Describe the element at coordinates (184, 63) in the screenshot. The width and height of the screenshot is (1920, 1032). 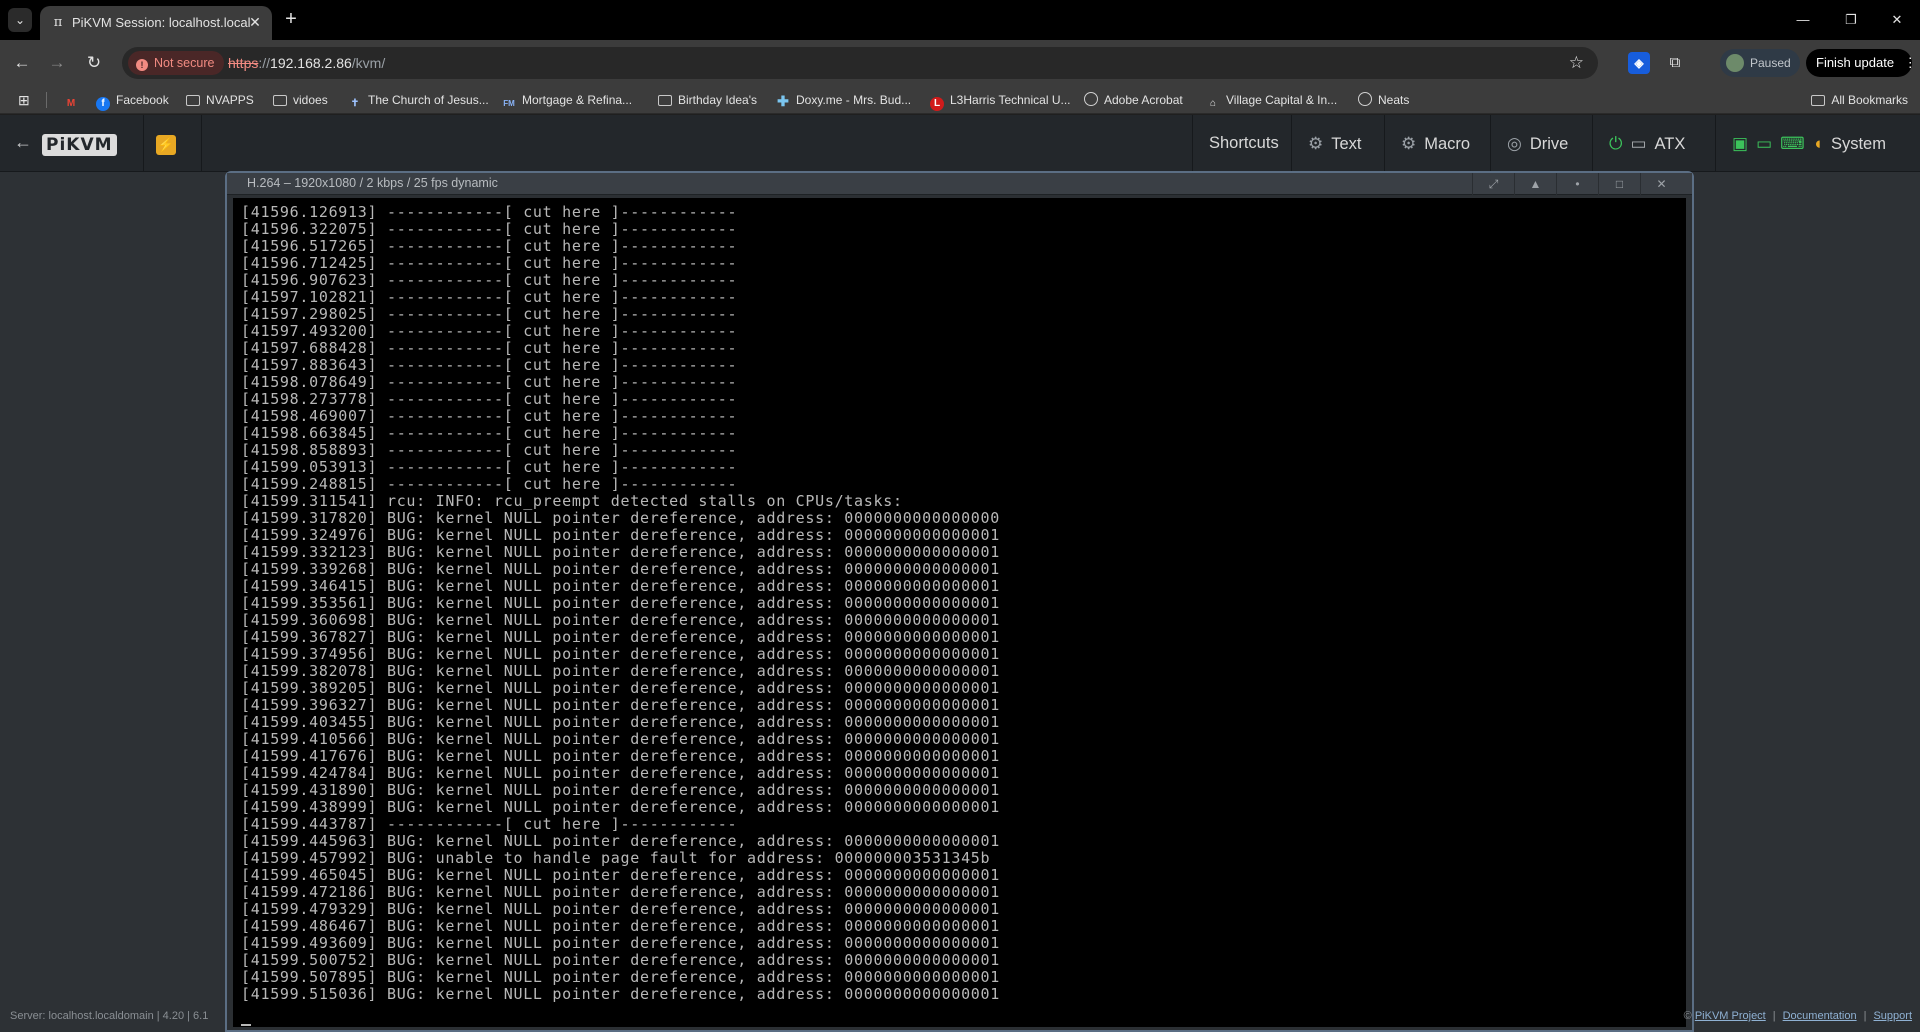
I see `security-chip-label: Not secure` at that location.